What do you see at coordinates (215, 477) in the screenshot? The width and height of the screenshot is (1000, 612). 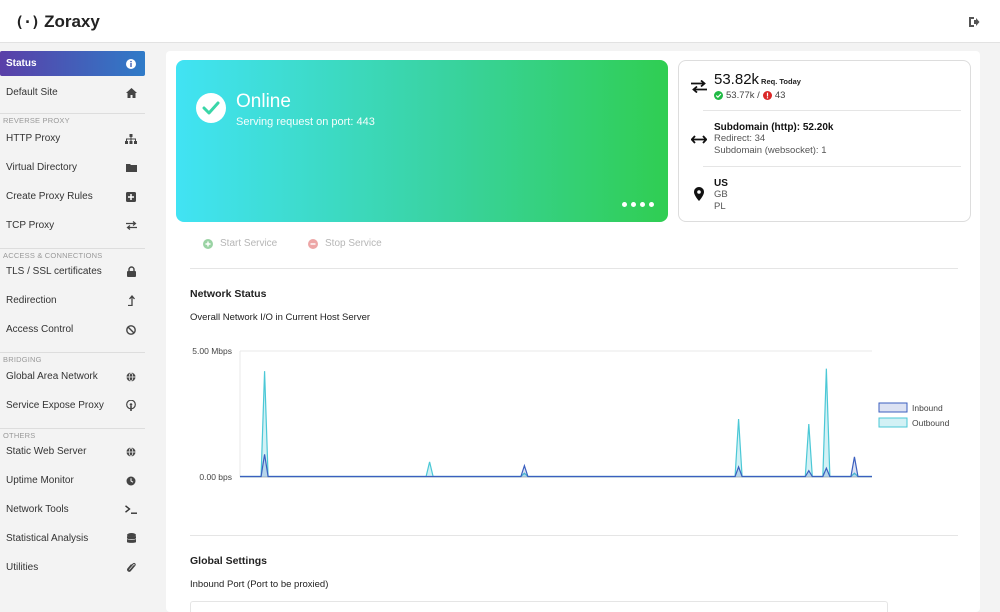 I see `y-tick-label: 0.00 bps` at bounding box center [215, 477].